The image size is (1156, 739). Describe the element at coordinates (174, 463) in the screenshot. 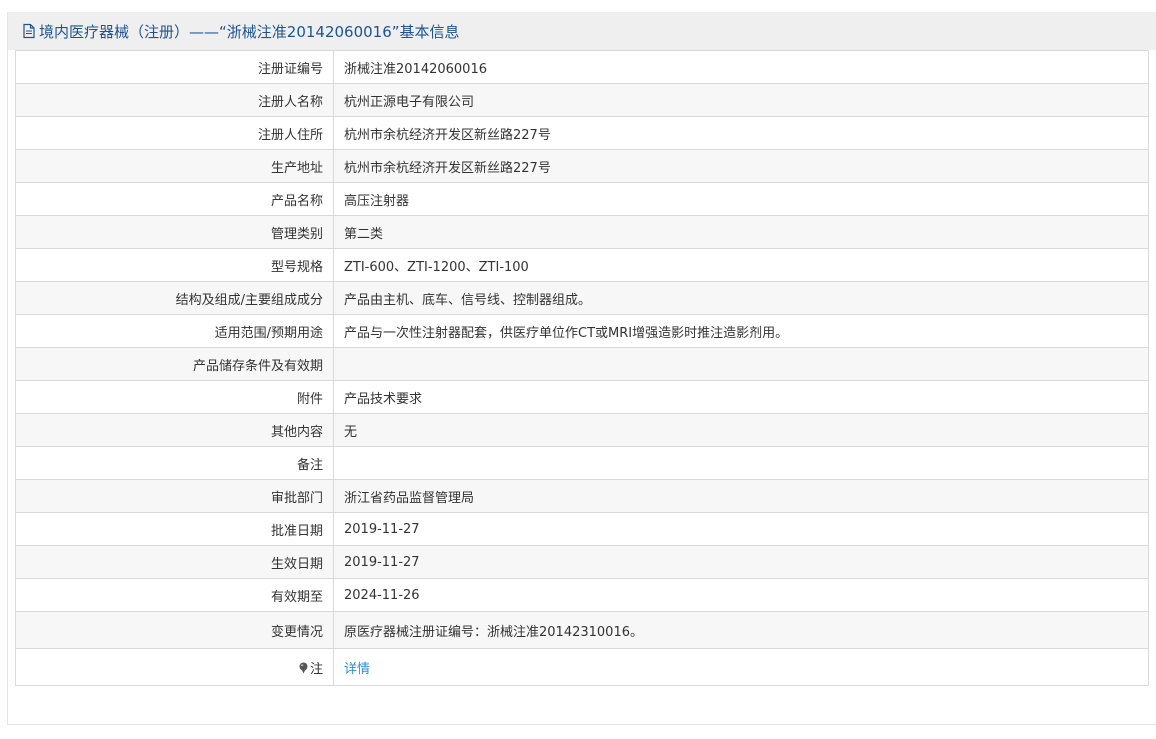

I see `row-label: 备注` at that location.